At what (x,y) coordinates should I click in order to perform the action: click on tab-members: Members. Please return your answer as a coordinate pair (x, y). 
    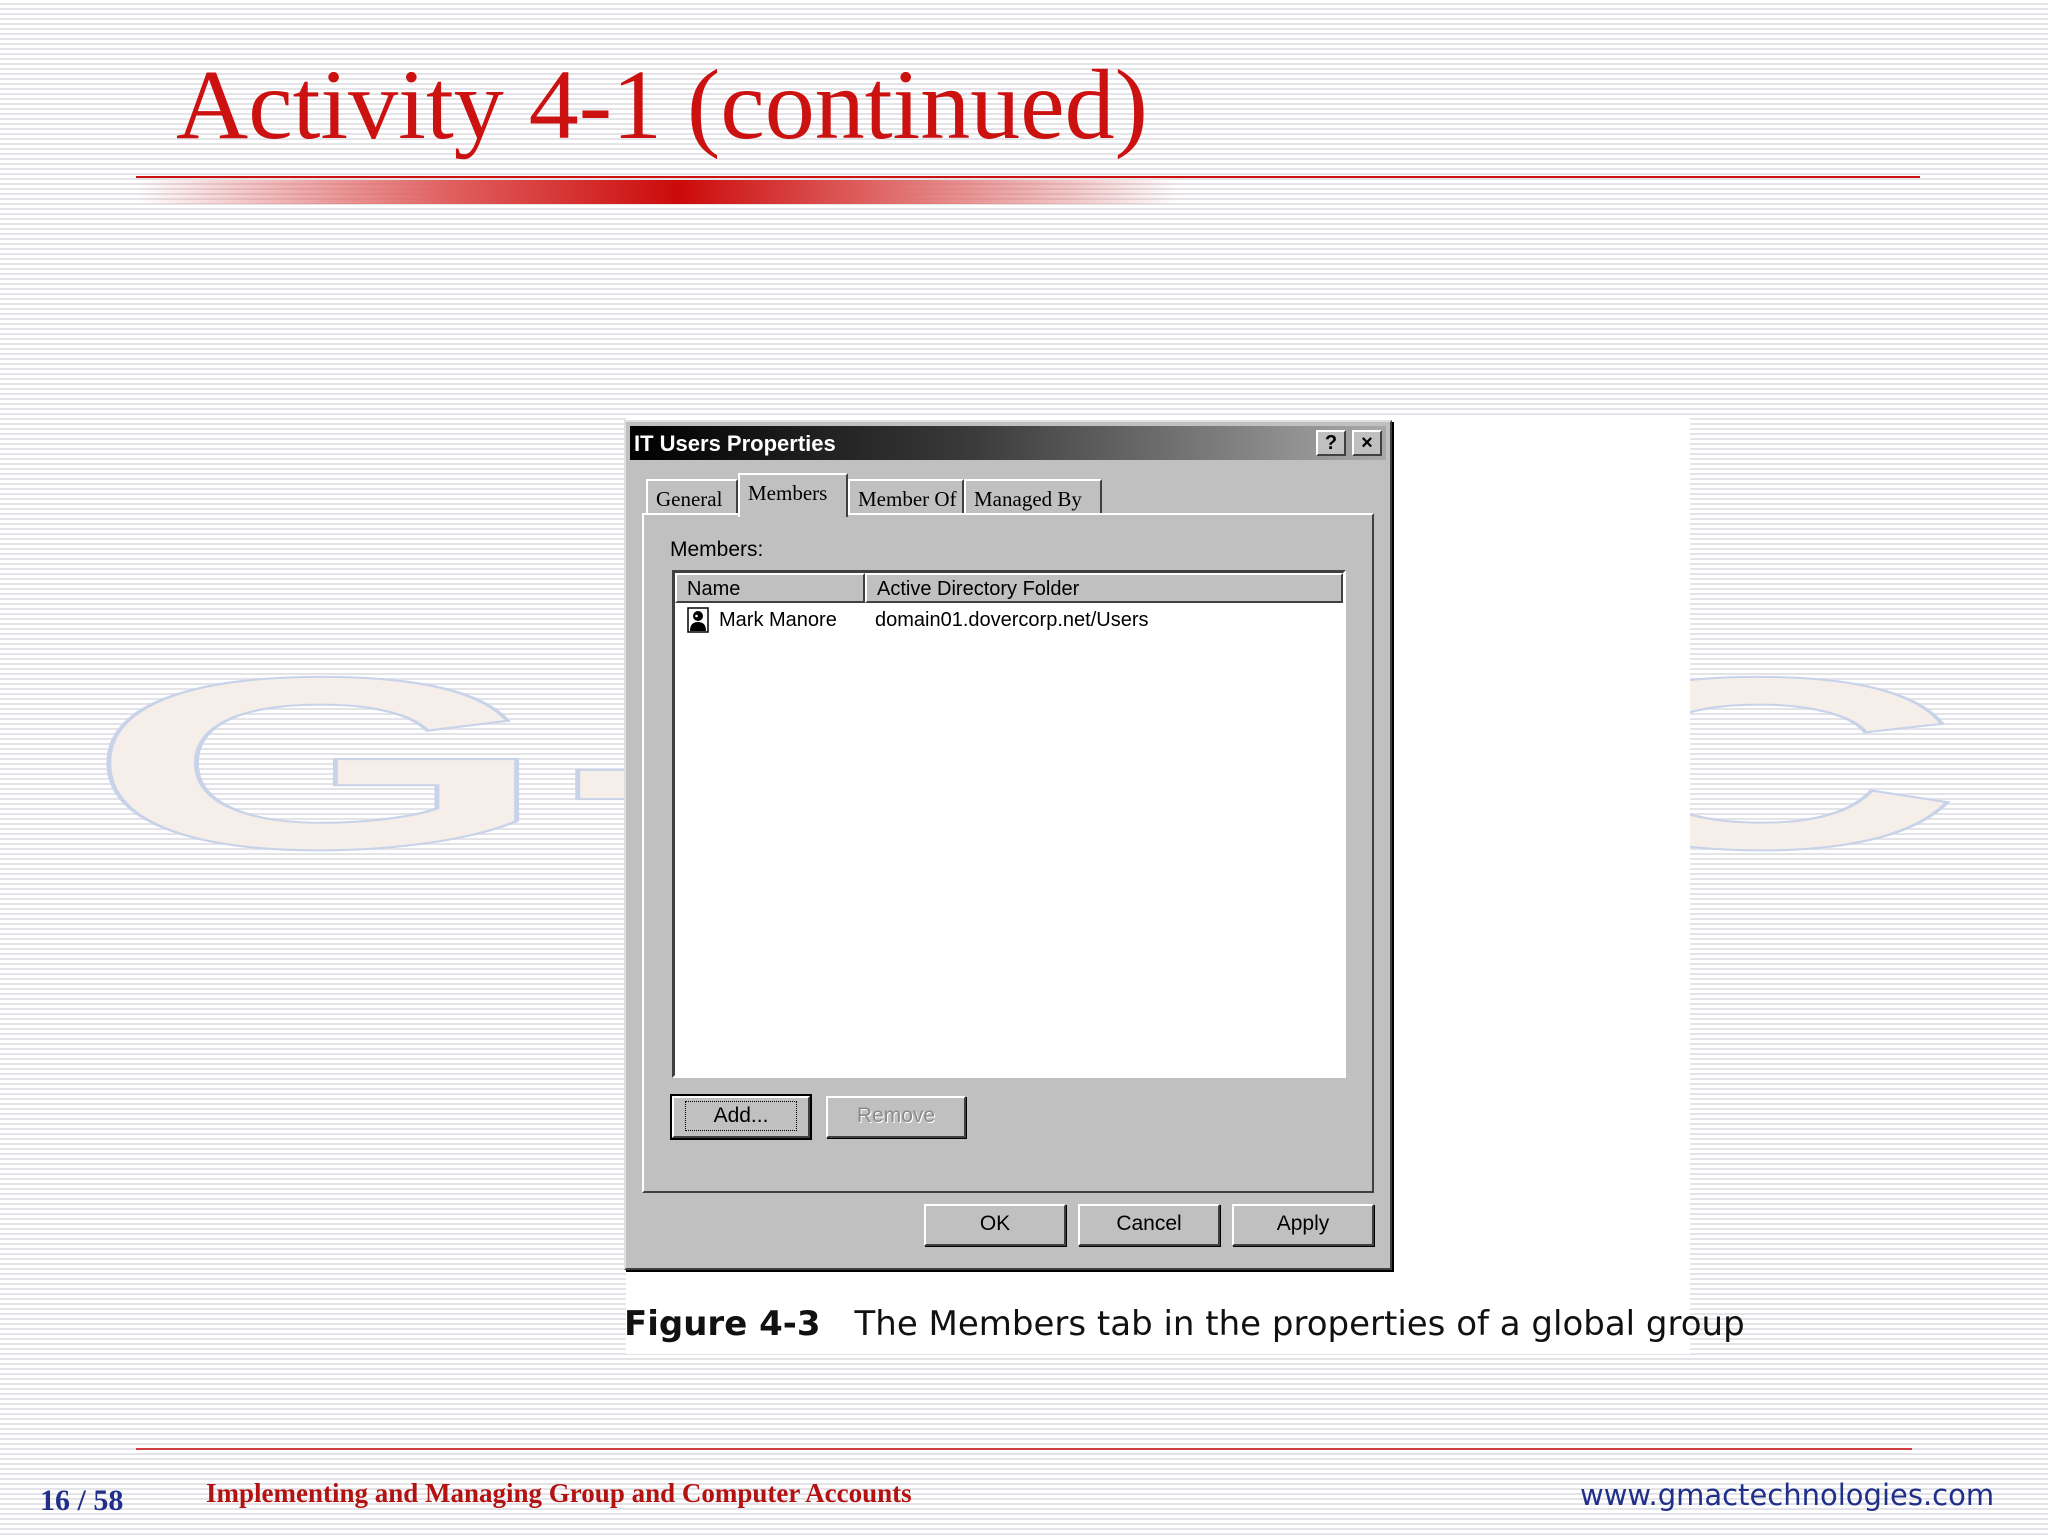
    Looking at the image, I should click on (793, 495).